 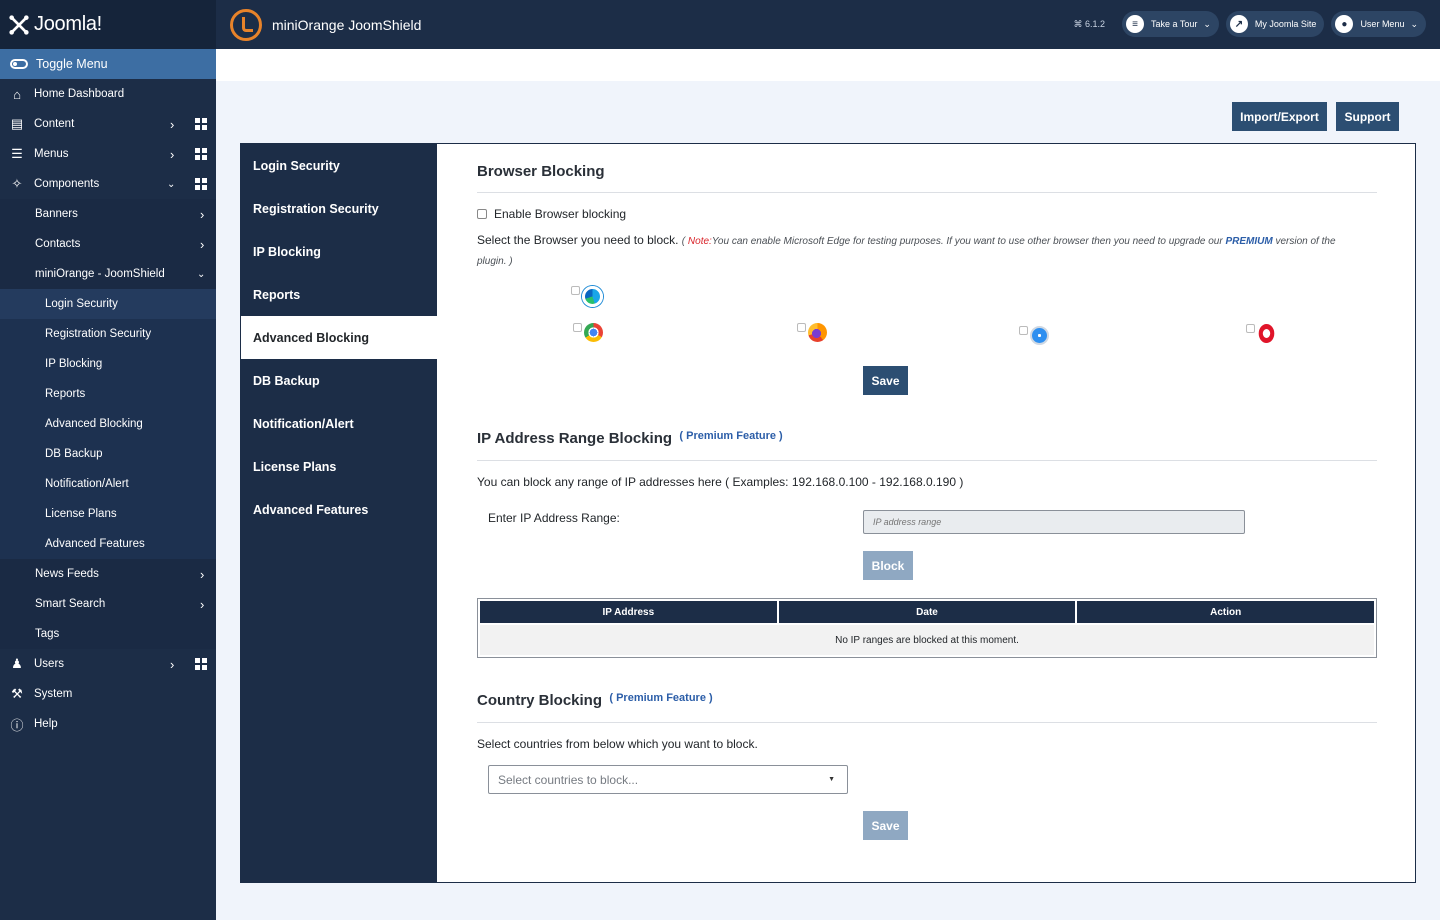 I want to click on tab-db-backup: DB Backup, so click(x=339, y=380).